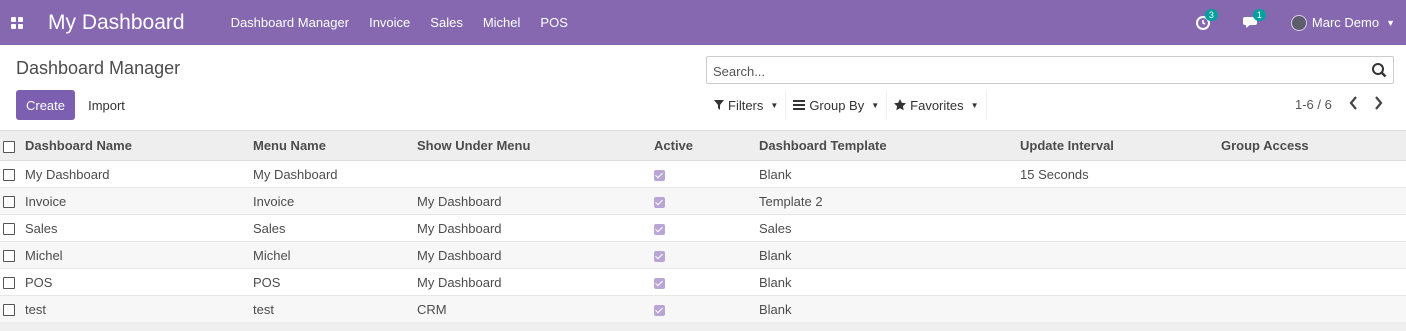 This screenshot has width=1406, height=331. I want to click on favorites-label: Favorites, so click(937, 105).